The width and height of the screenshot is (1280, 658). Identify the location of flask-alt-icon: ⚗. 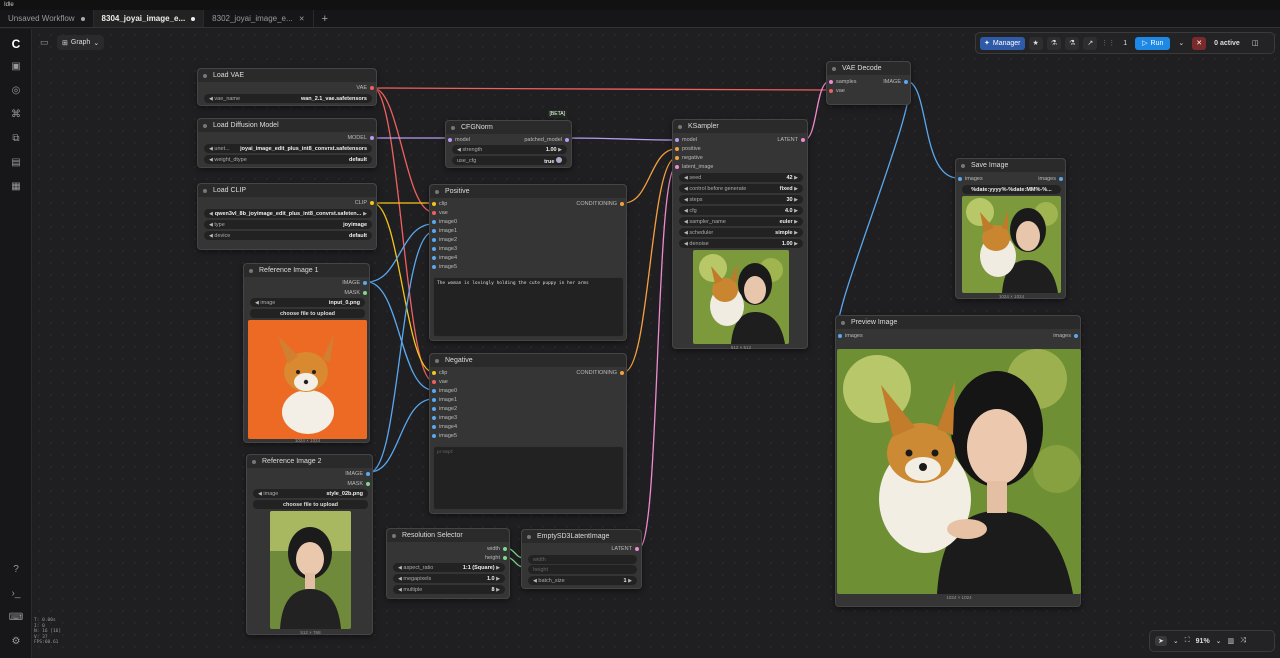
(1072, 43).